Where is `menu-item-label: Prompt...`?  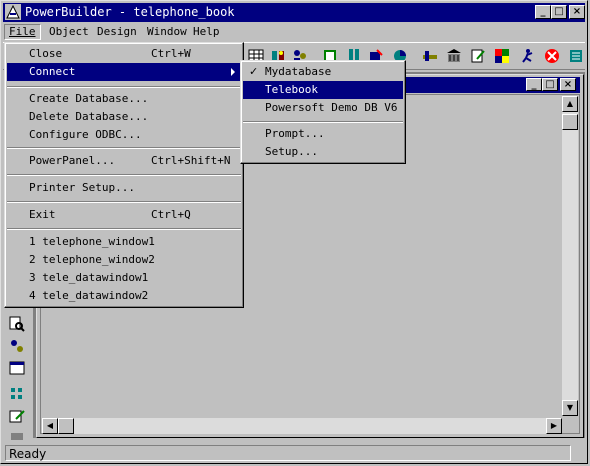
menu-item-label: Prompt... is located at coordinates (295, 133).